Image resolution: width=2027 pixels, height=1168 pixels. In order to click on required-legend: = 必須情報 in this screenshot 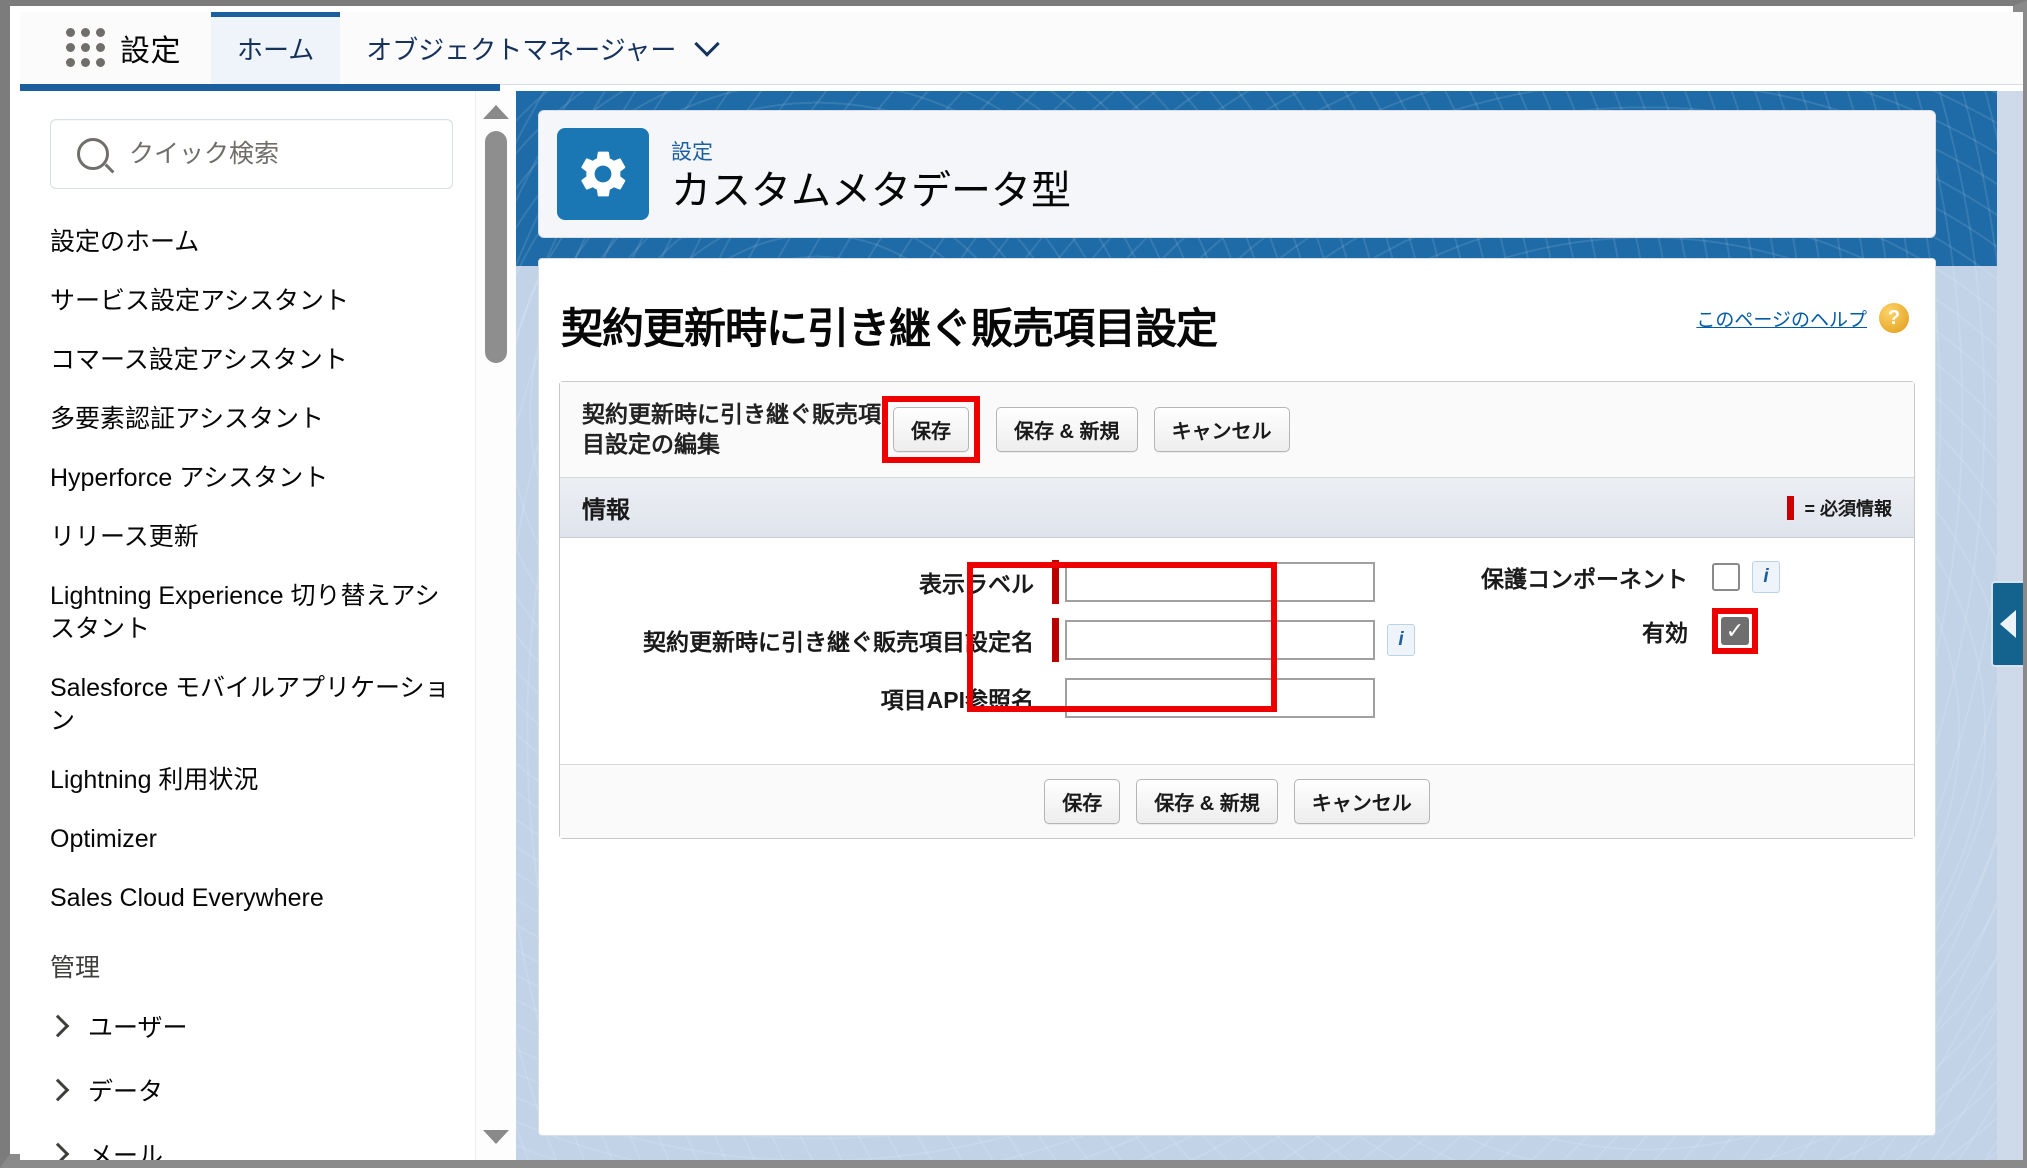, I will do `click(1839, 508)`.